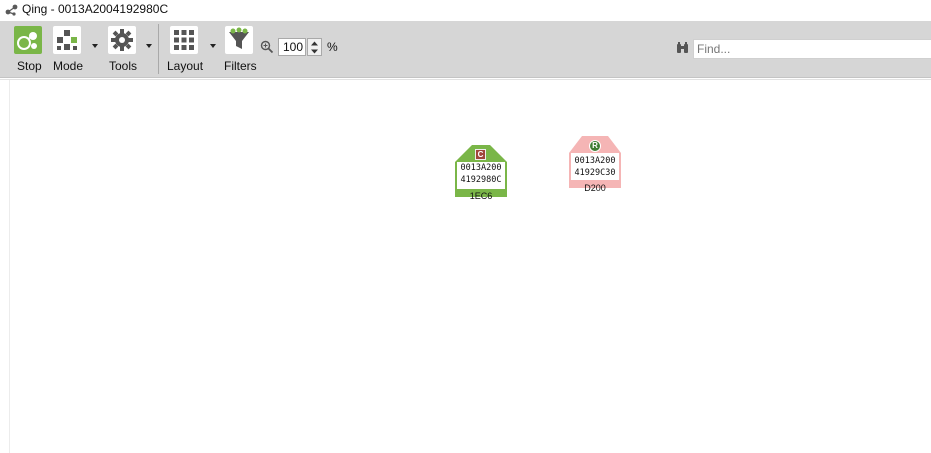 This screenshot has height=453, width=931. What do you see at coordinates (149, 46) in the screenshot?
I see `tools-dropdown-caret-icon` at bounding box center [149, 46].